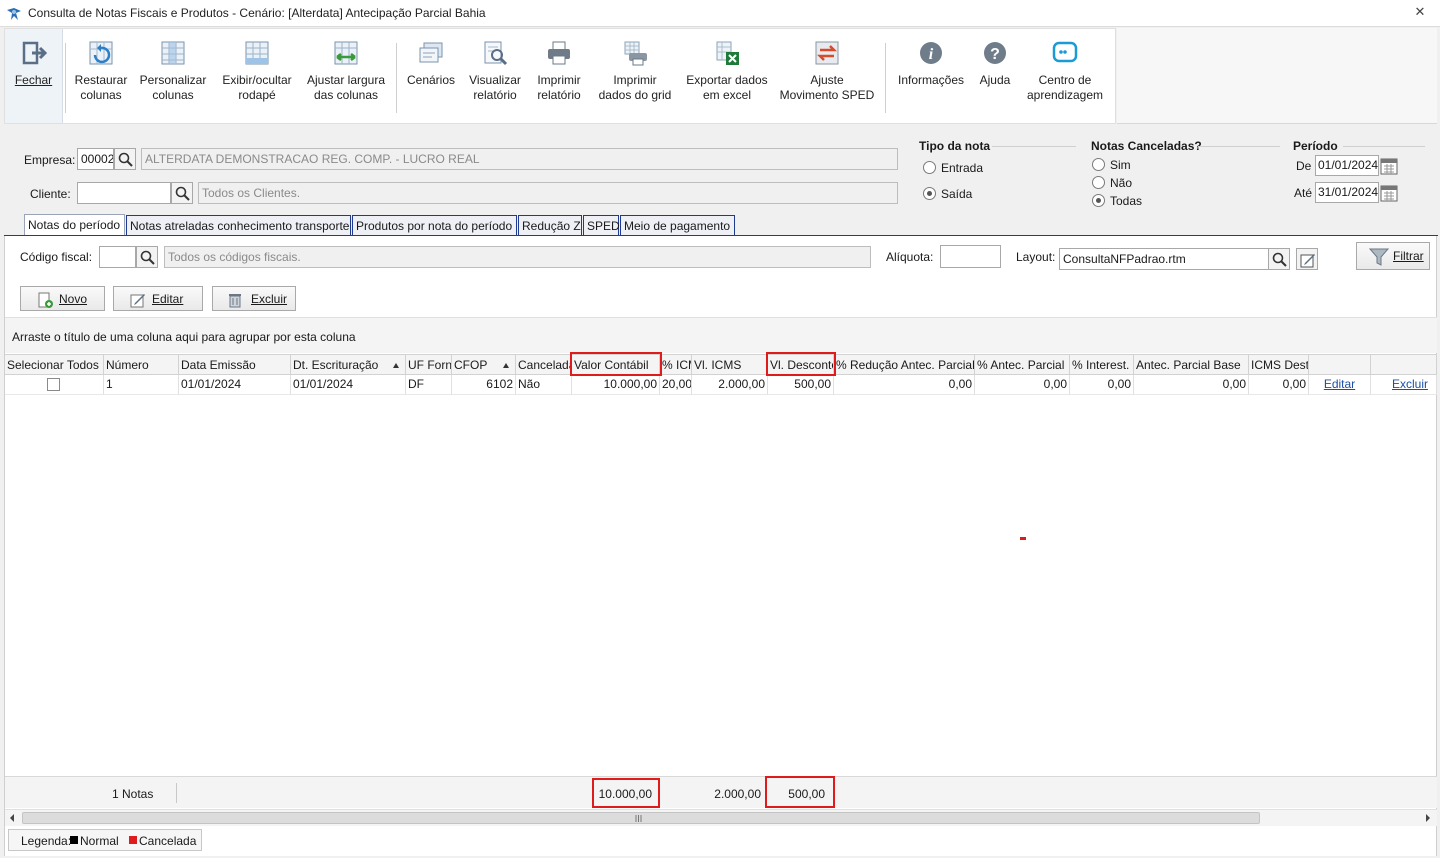 The height and width of the screenshot is (858, 1440). What do you see at coordinates (431, 76) in the screenshot?
I see `cenarios-button: Cenários` at bounding box center [431, 76].